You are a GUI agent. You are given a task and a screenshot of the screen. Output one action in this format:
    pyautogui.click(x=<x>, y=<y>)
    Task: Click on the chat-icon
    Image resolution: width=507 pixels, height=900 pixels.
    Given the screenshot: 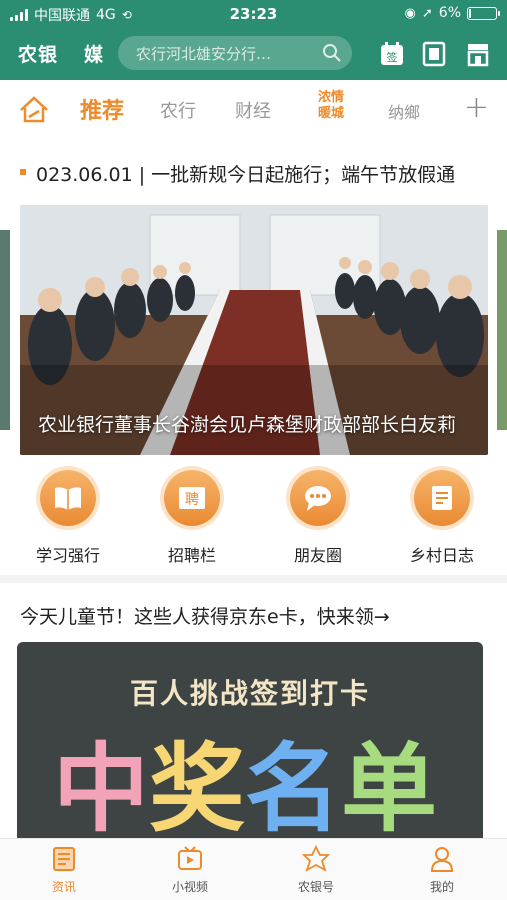 What is the action you would take?
    pyautogui.click(x=318, y=498)
    